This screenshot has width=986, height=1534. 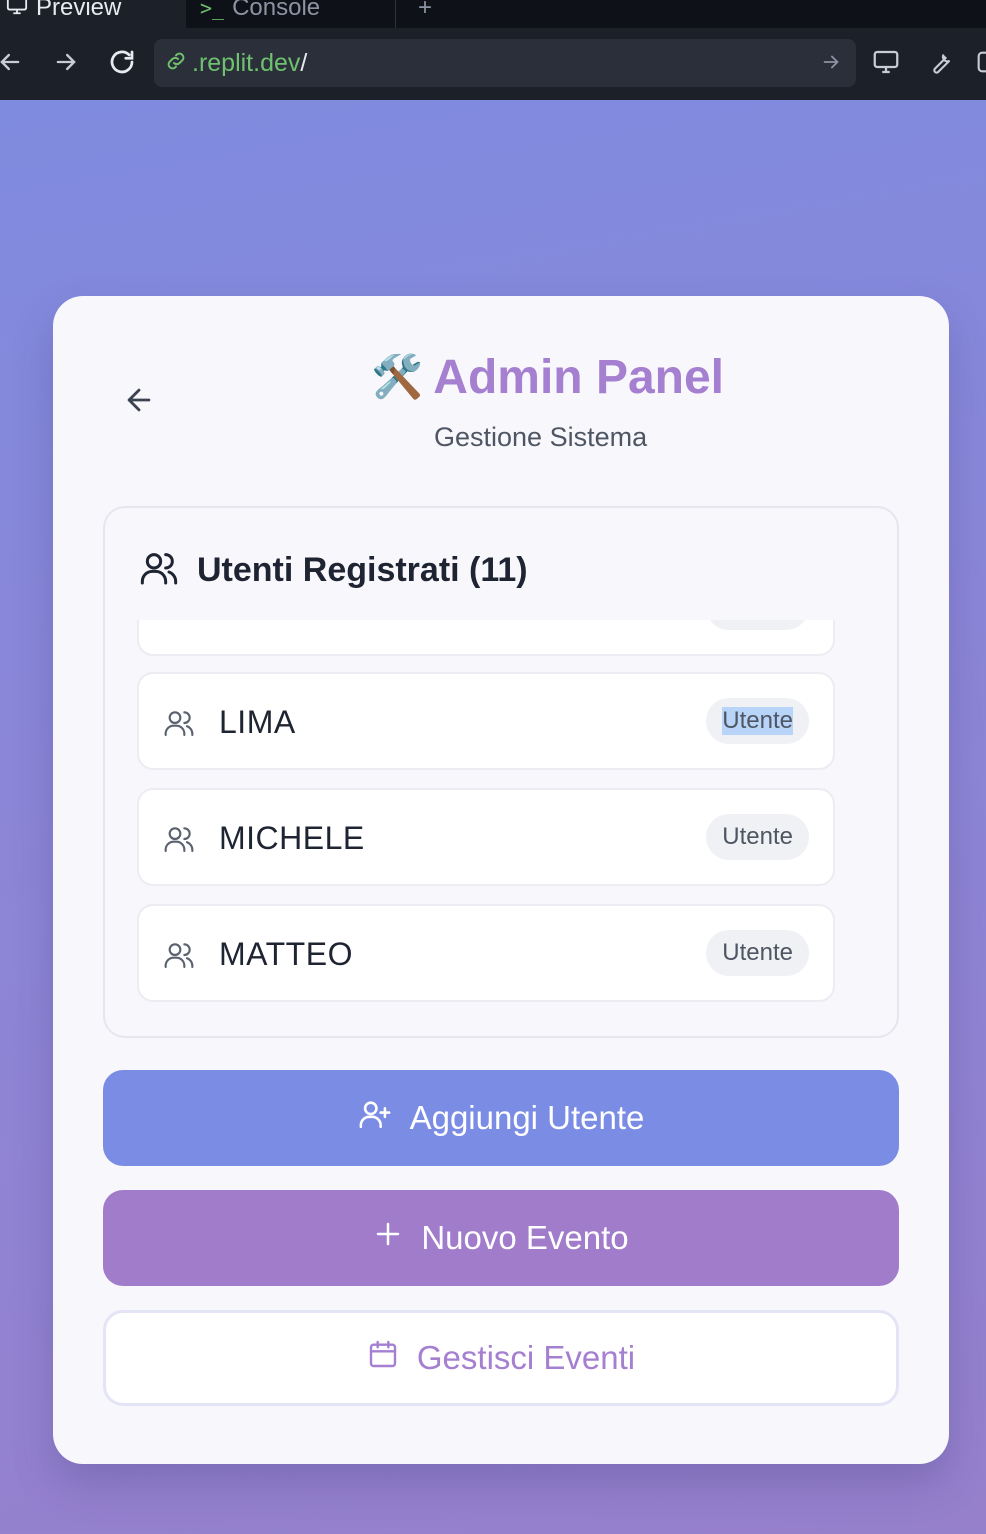 I want to click on manage-events-label: Gestisci Eventi, so click(x=526, y=1357).